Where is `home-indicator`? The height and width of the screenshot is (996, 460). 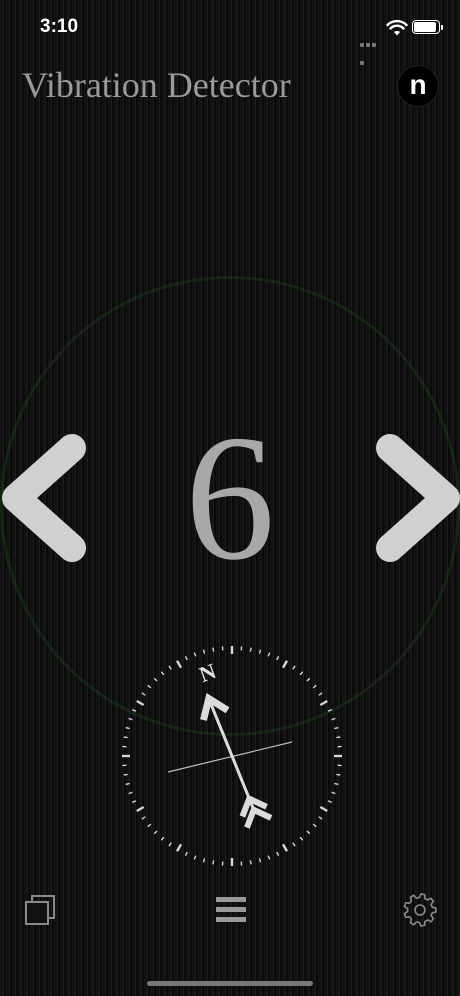
home-indicator is located at coordinates (230, 983).